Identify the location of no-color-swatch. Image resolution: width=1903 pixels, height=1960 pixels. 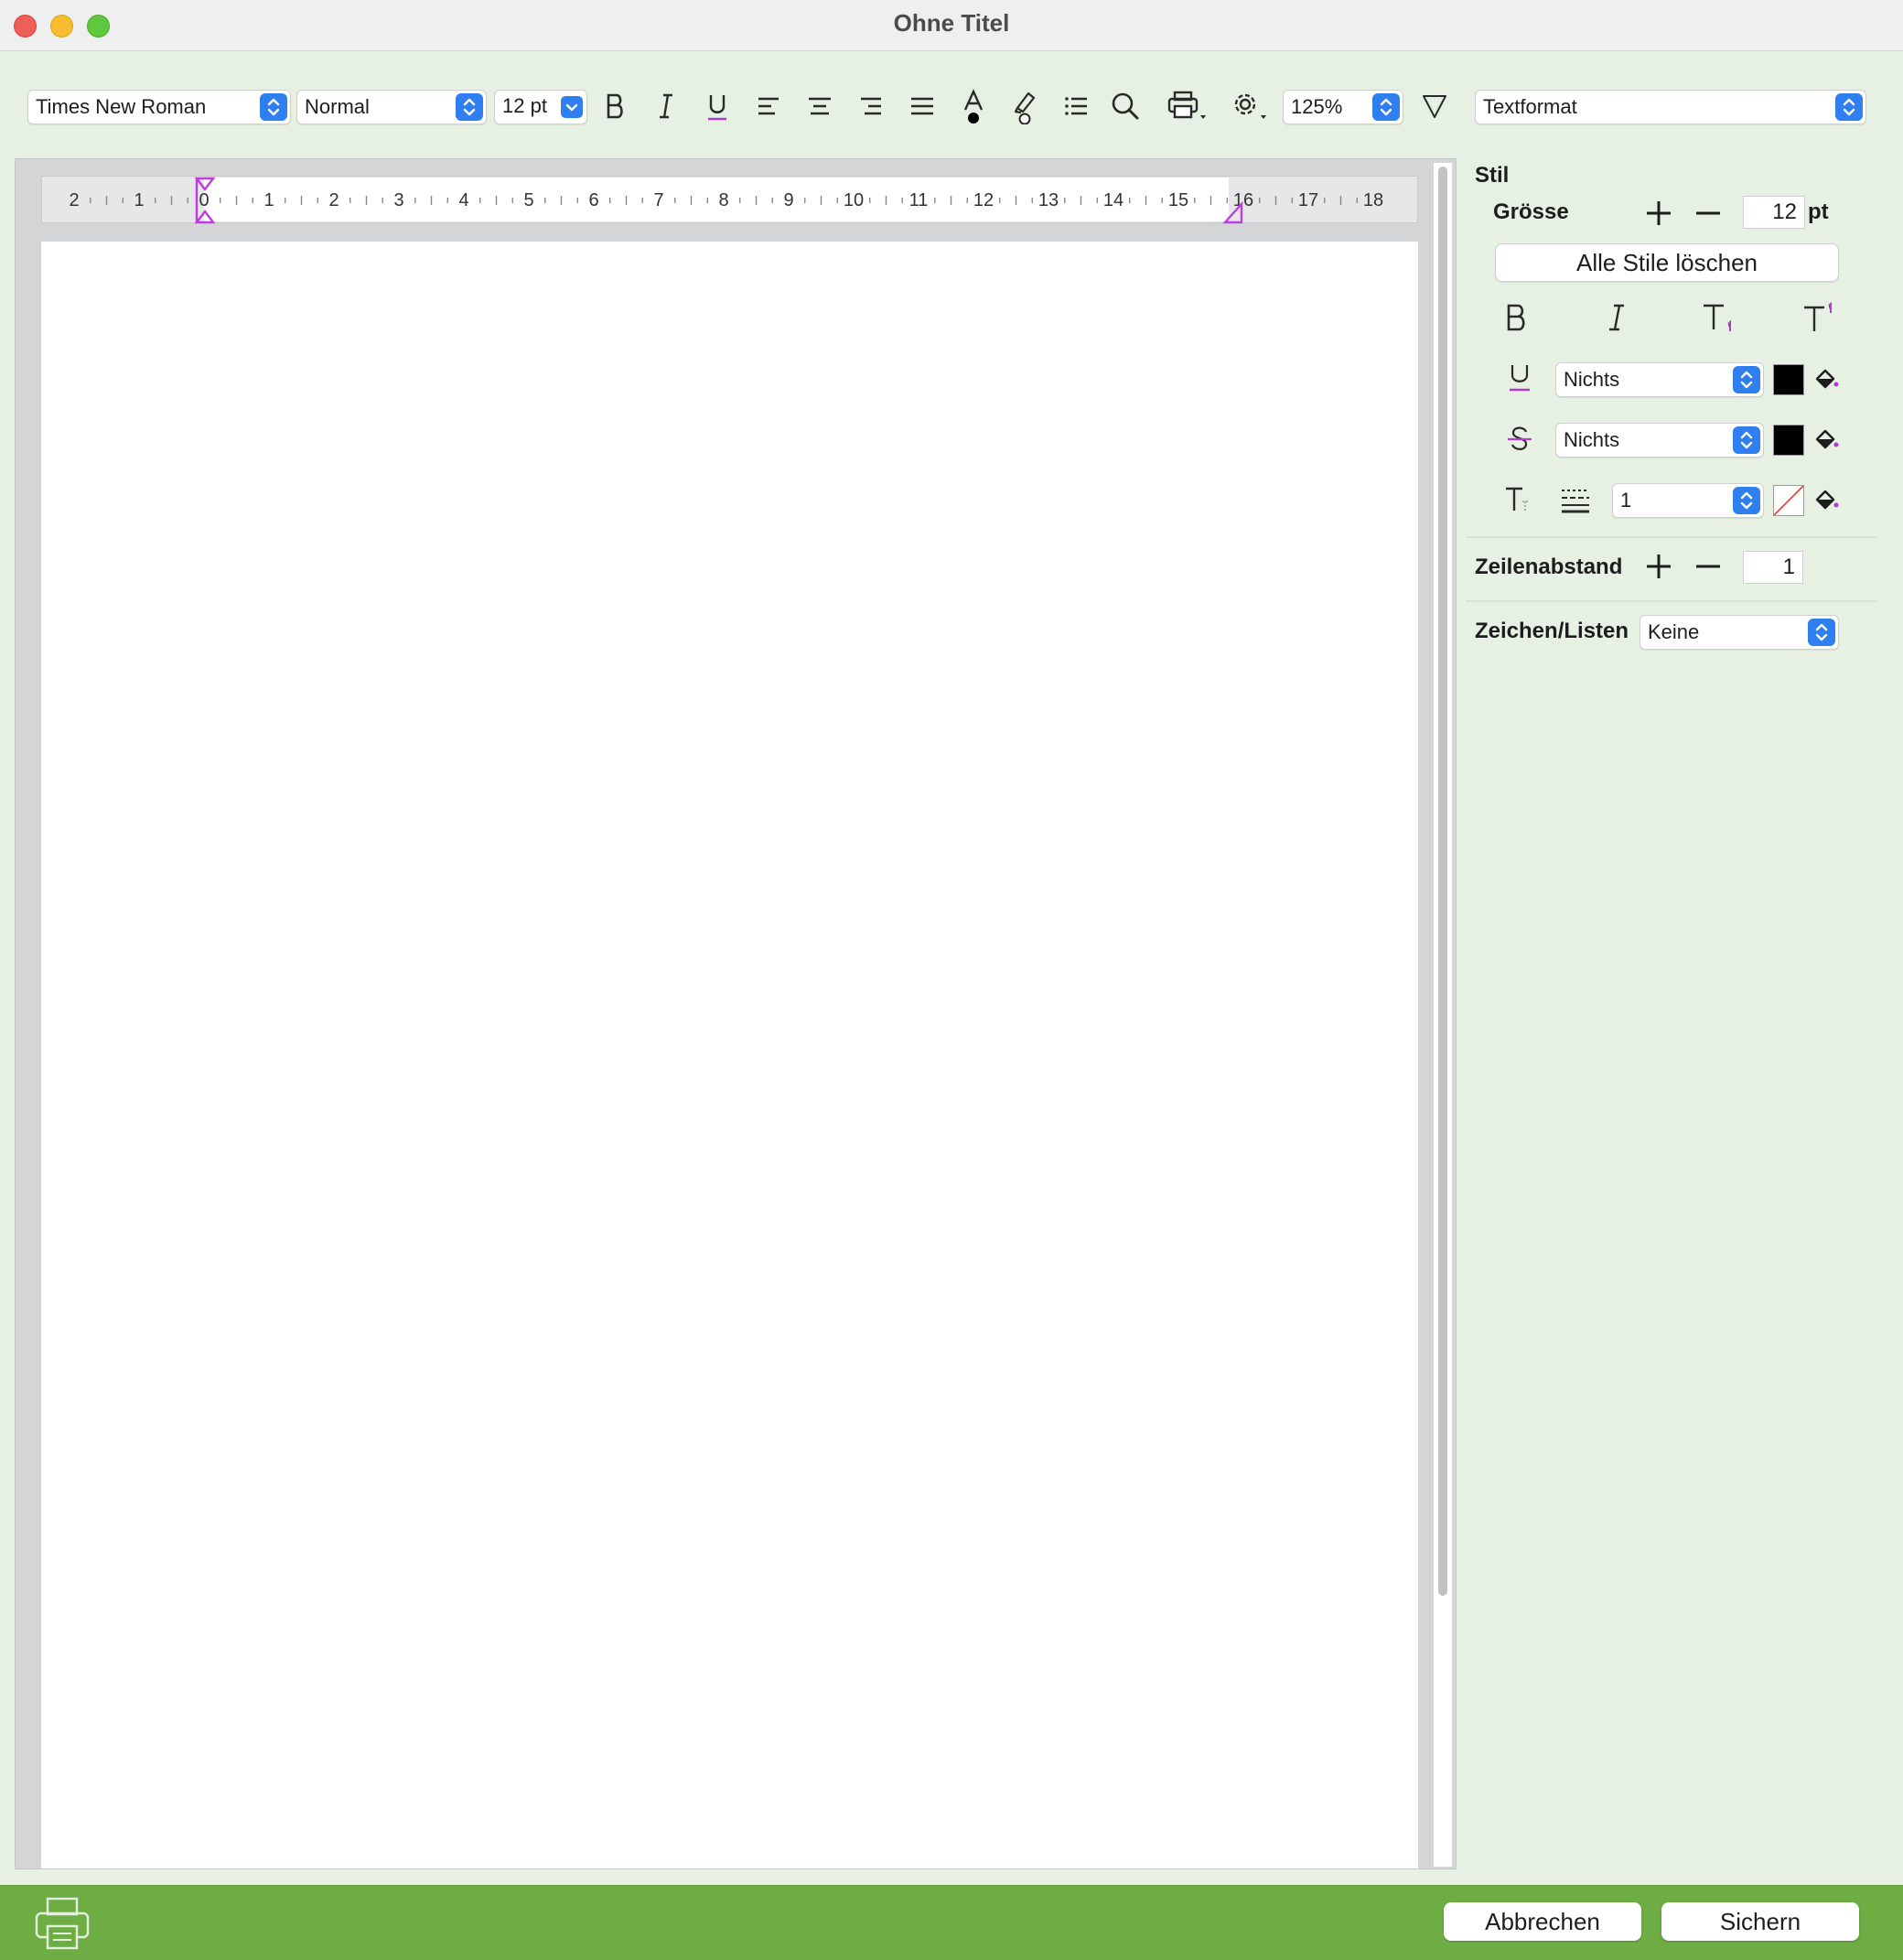
(1788, 500).